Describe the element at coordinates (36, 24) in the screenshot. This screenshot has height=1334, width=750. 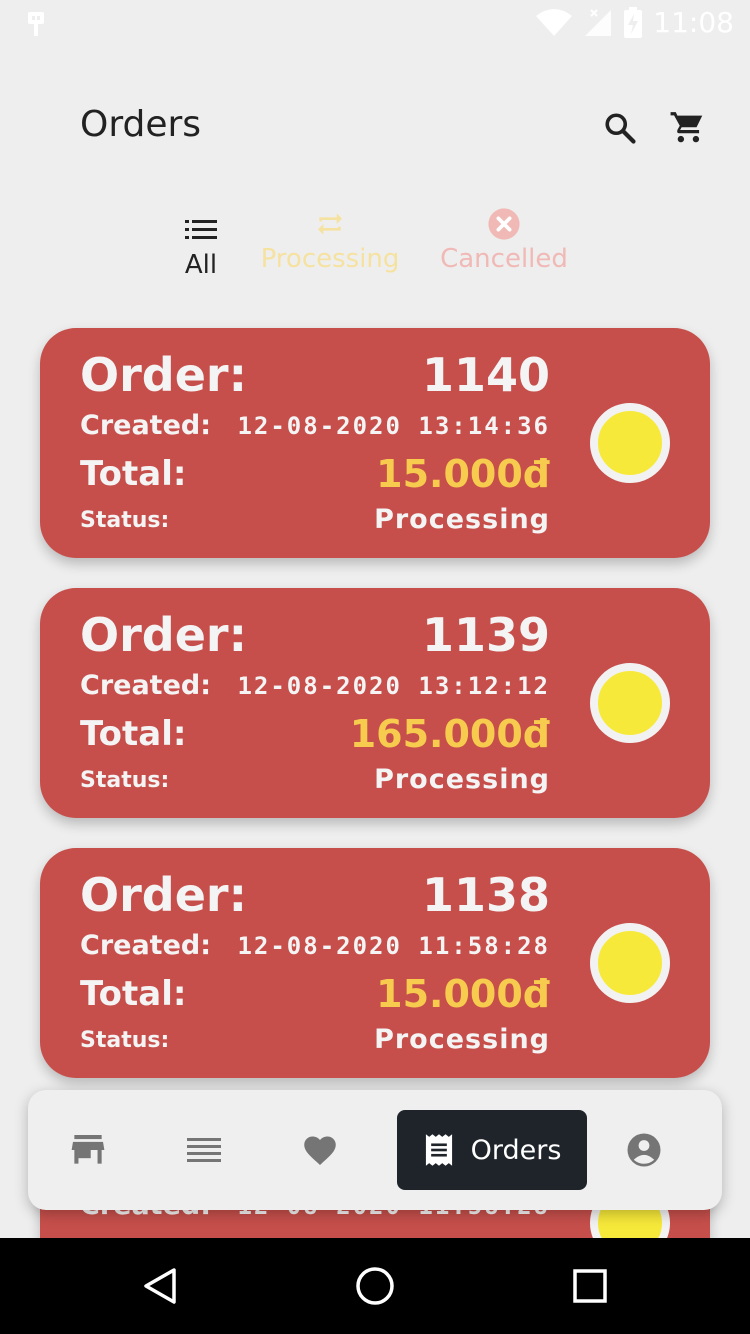
I see `usb-debug-icon` at that location.